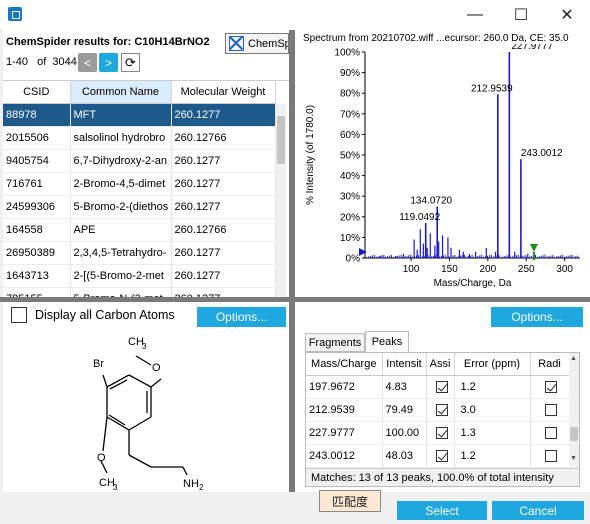 This screenshot has height=524, width=590. Describe the element at coordinates (121, 161) in the screenshot. I see `common-name-cell: 6,7-Dihydroxy-2-an` at that location.